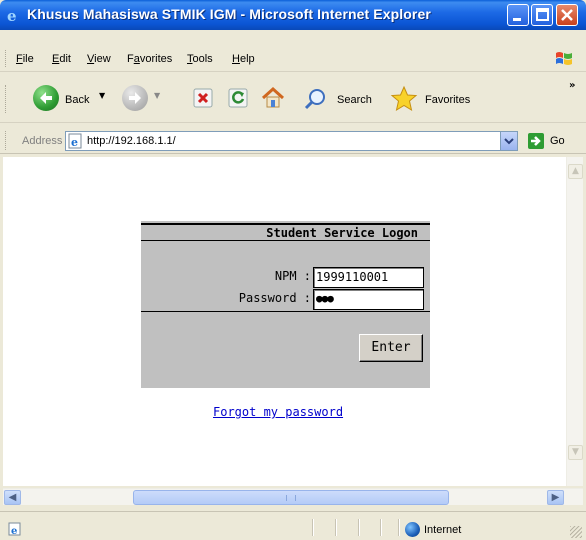  Describe the element at coordinates (102, 95) in the screenshot. I see `back-dropdown-icon: ▼` at that location.